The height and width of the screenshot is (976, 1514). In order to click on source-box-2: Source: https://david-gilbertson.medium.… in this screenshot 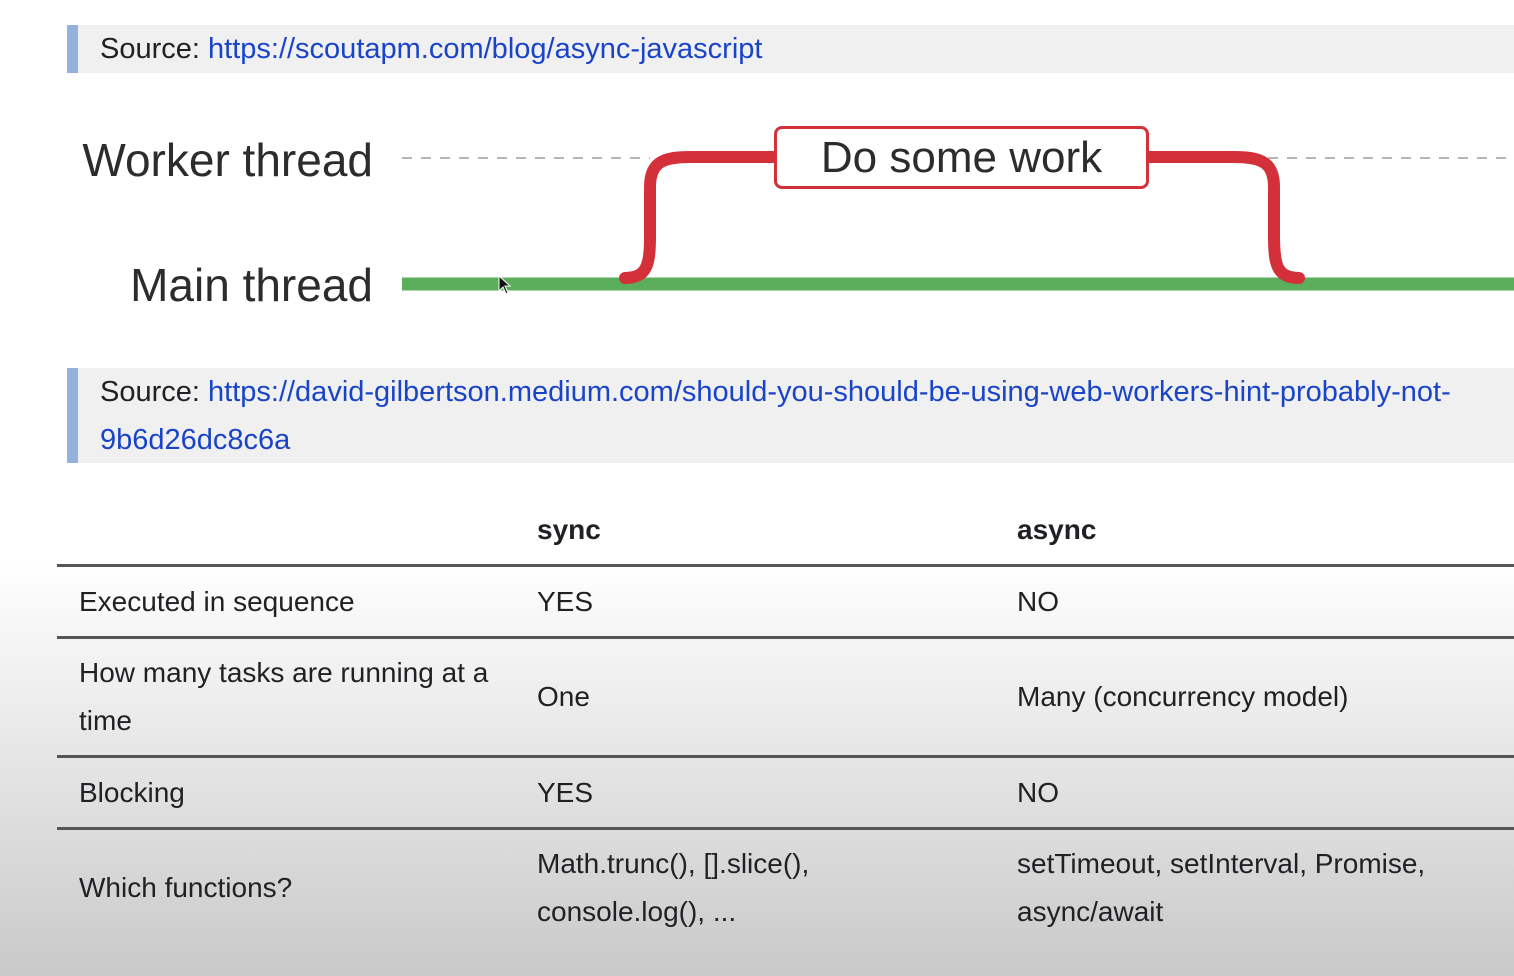, I will do `click(790, 415)`.